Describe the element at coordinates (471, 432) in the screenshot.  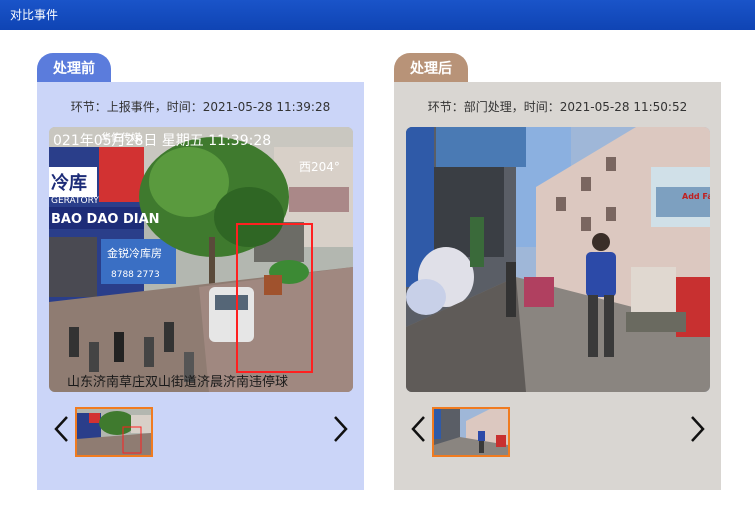
I see `after-thumbnail` at that location.